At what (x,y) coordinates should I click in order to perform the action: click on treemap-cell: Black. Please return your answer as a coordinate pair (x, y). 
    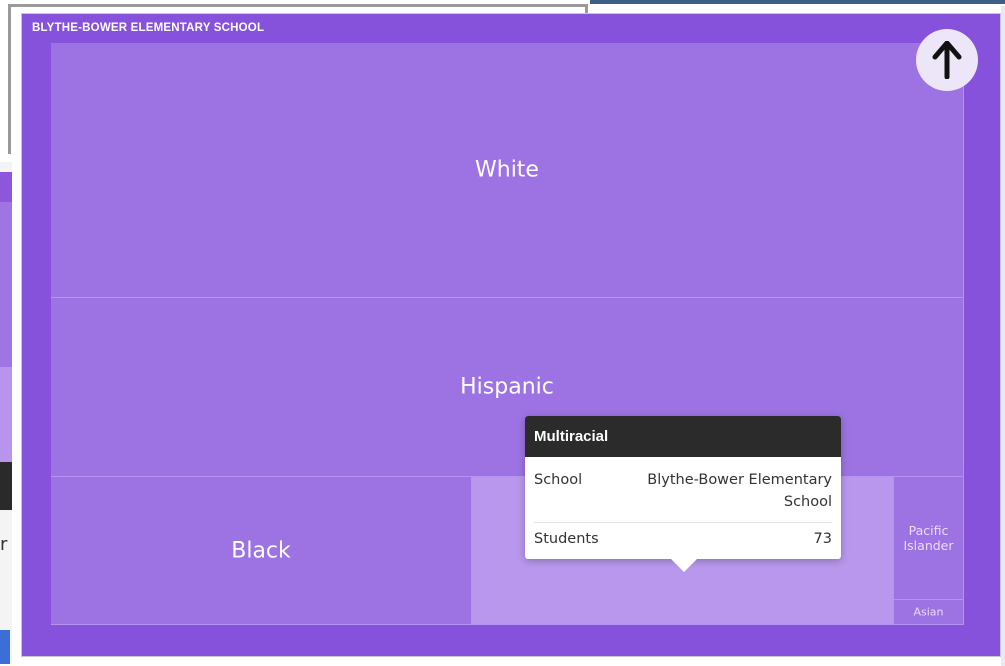
    Looking at the image, I should click on (261, 551).